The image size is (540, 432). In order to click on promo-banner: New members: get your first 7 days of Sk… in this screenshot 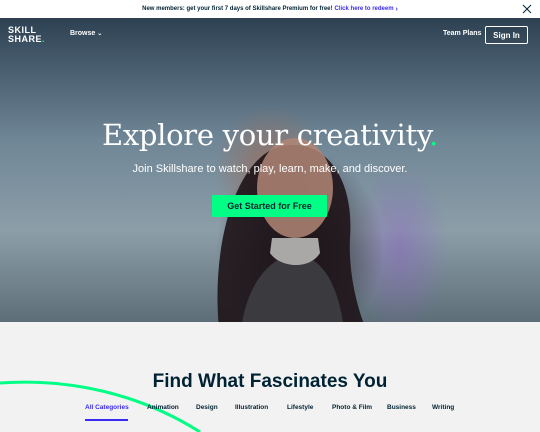, I will do `click(270, 9)`.